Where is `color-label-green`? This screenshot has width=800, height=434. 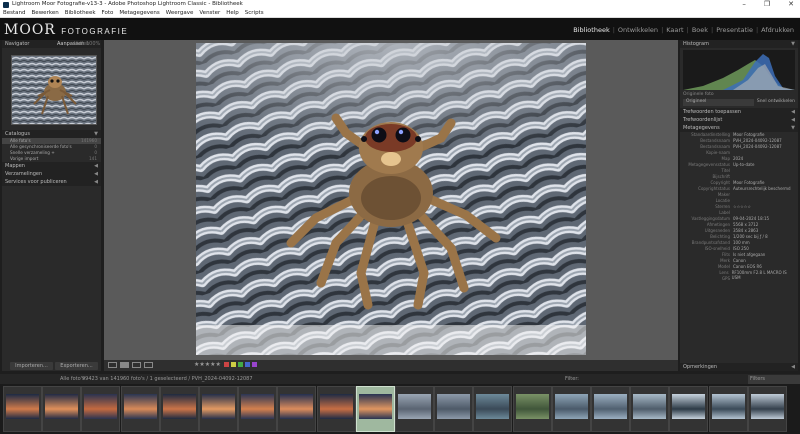 color-label-green is located at coordinates (240, 364).